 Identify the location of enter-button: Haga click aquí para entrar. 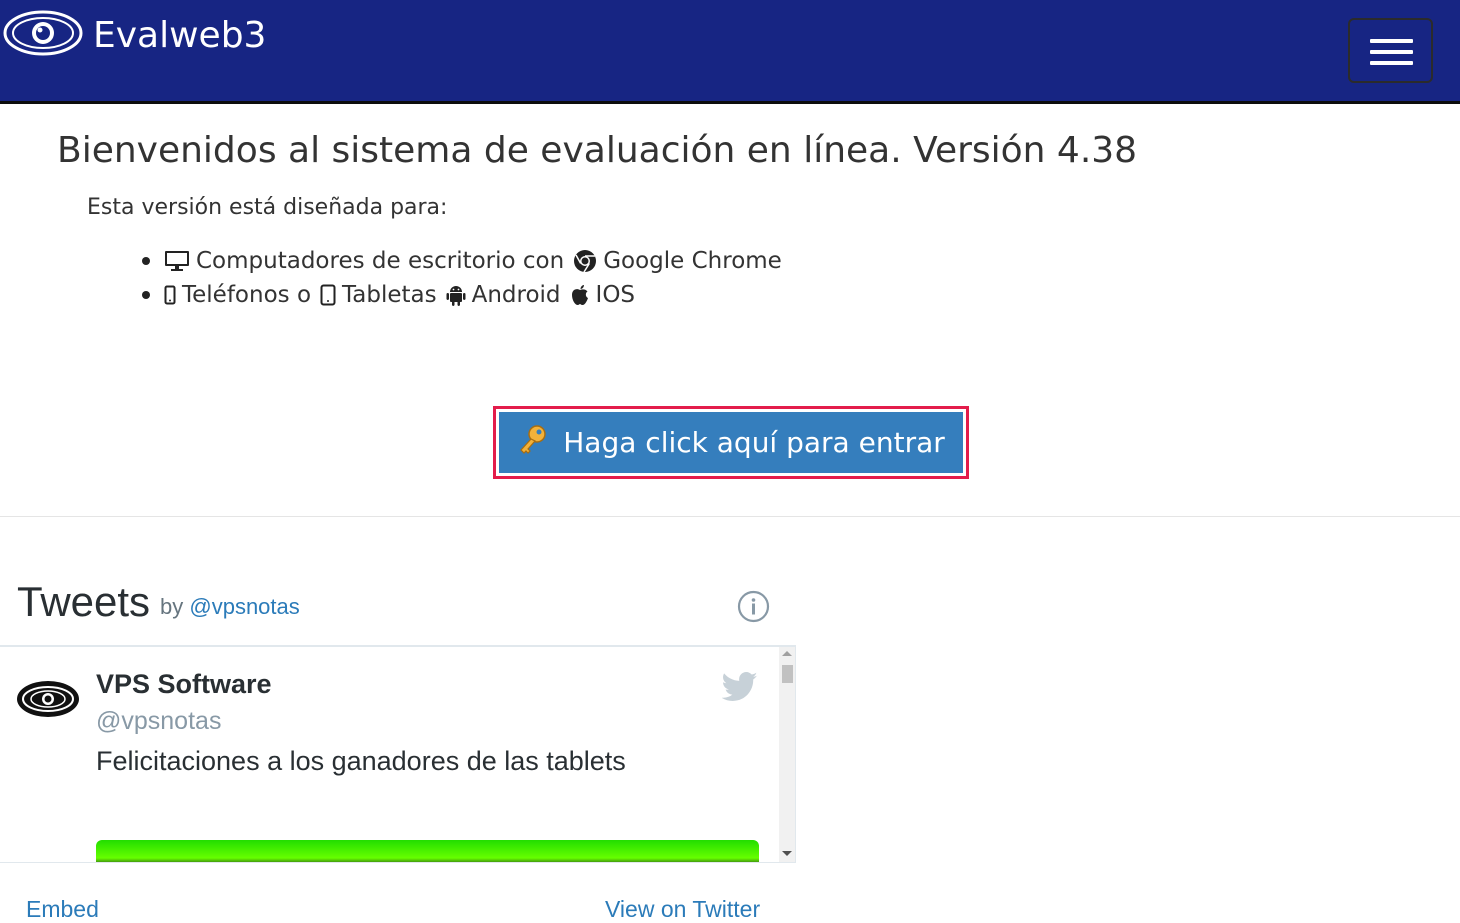
(731, 442).